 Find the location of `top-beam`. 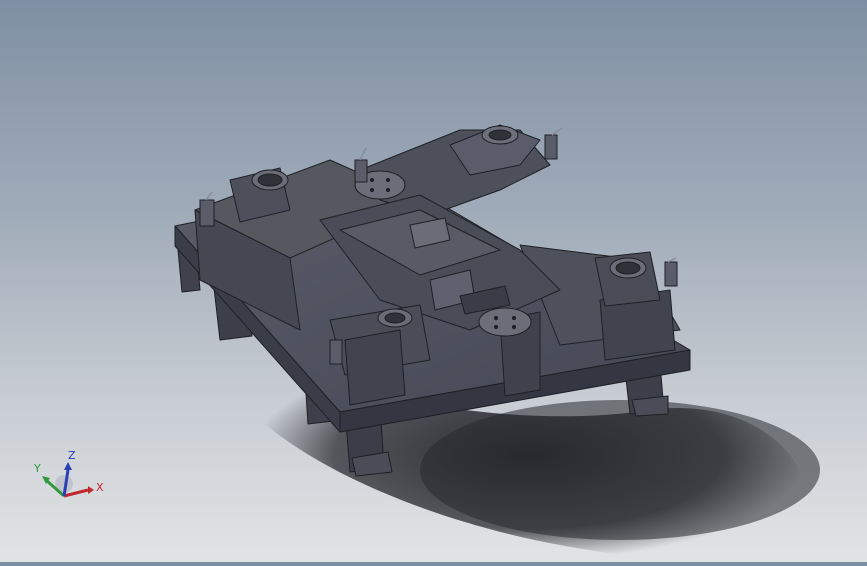

top-beam is located at coordinates (455, 170).